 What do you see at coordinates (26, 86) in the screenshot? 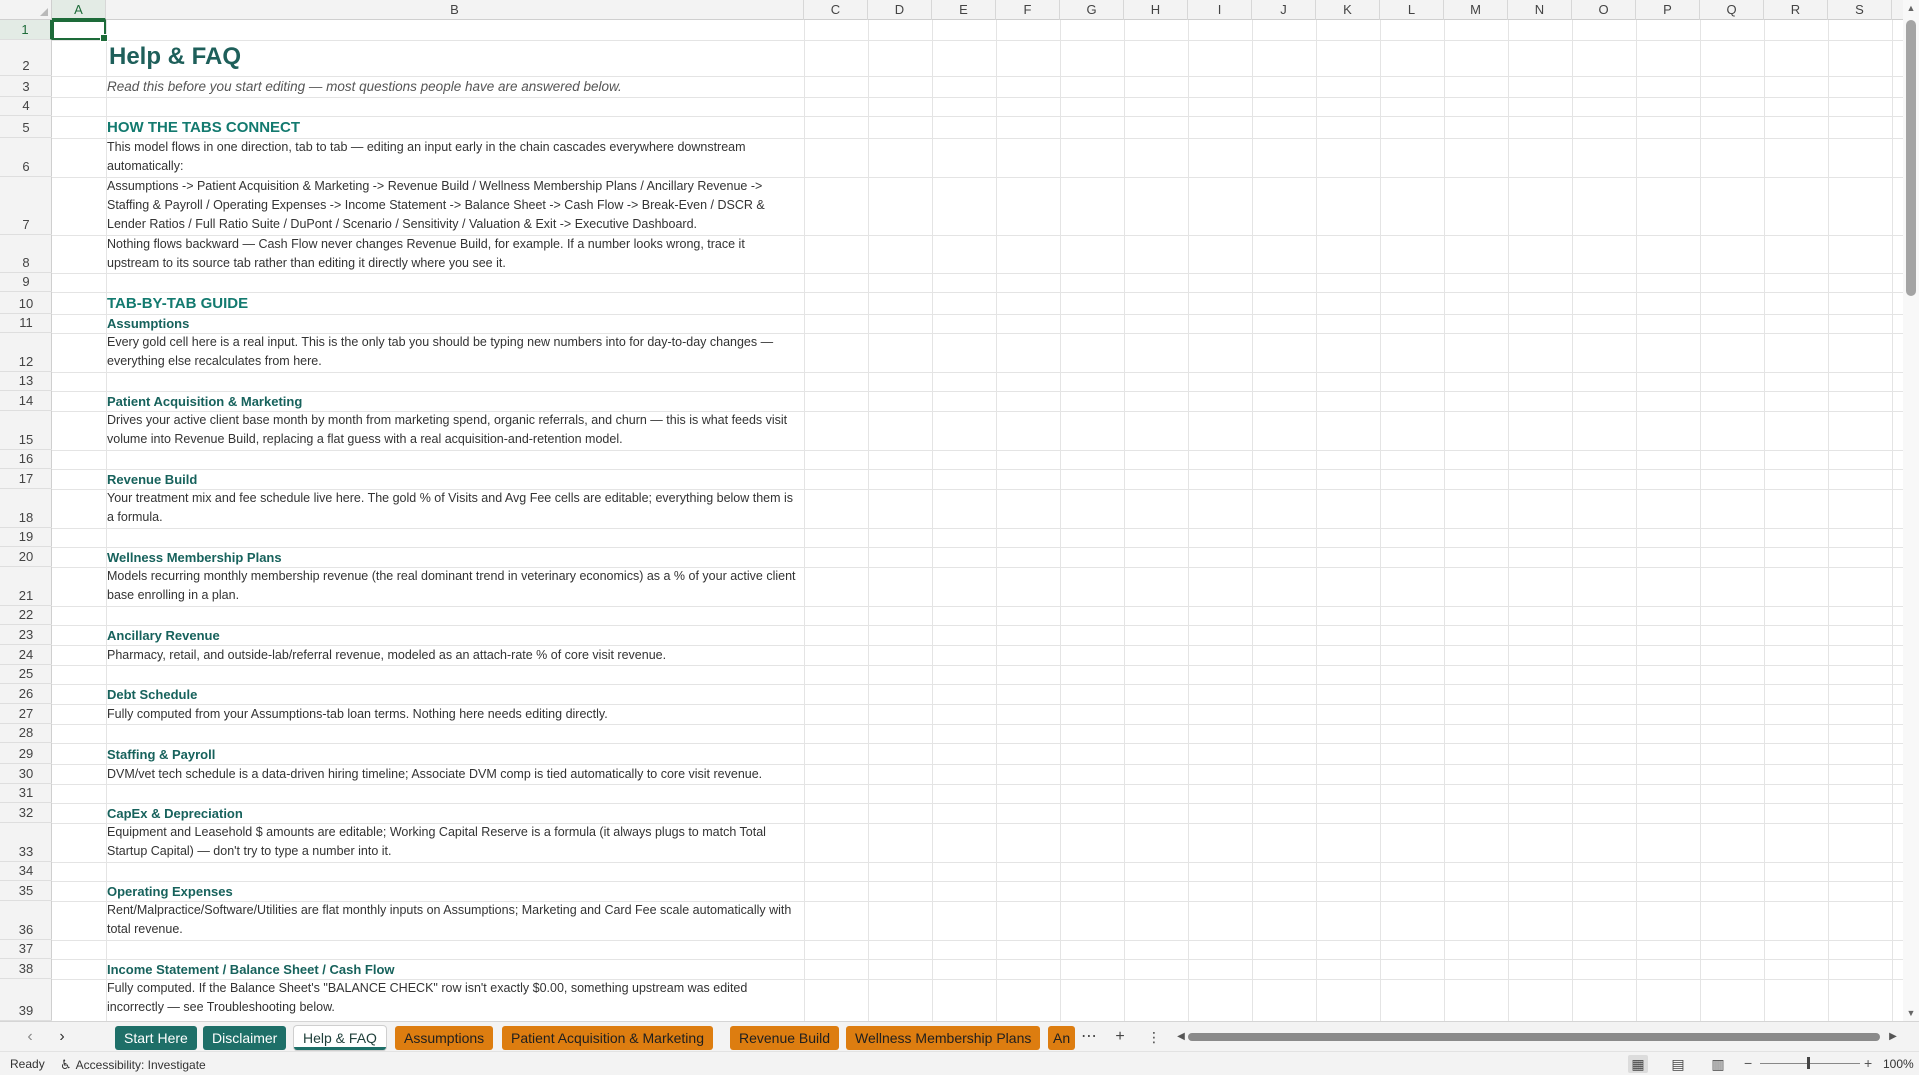
I see `row-header: 3` at bounding box center [26, 86].